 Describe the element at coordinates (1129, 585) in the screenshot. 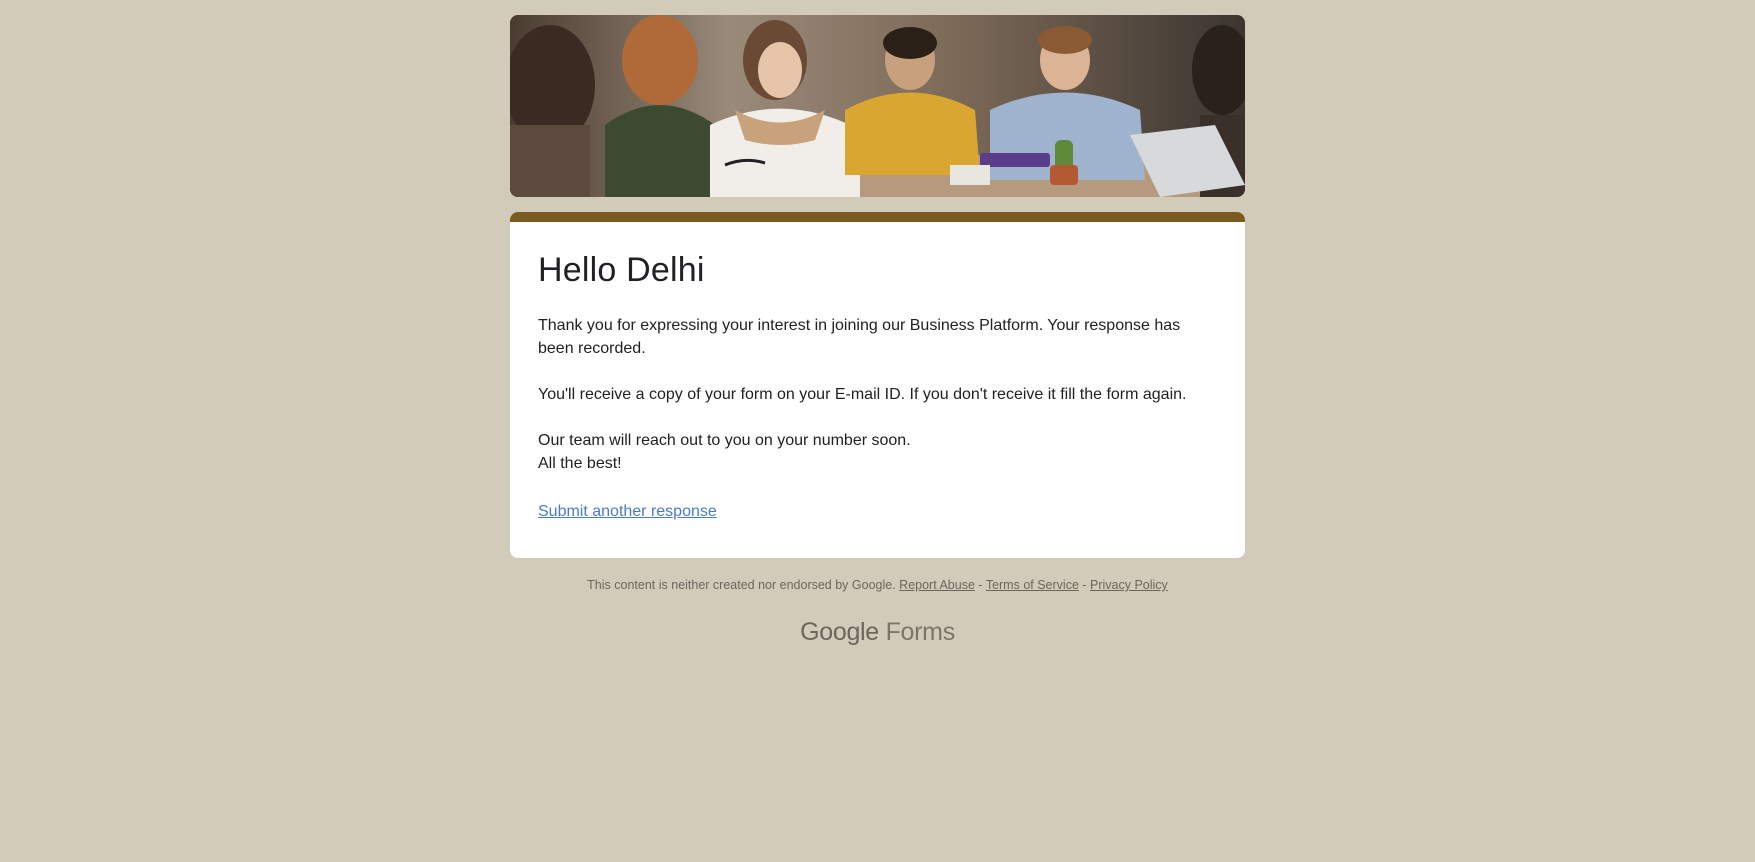

I see `privacy-policy-link: Privacy Policy` at that location.